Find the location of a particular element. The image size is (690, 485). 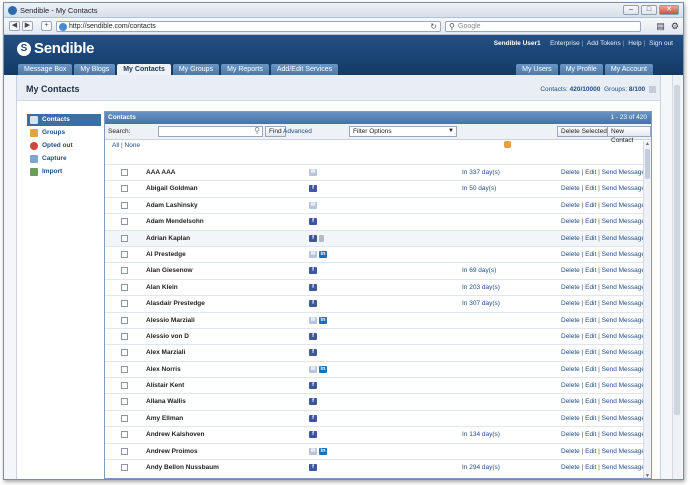

delete-selected-button: Delete Selected is located at coordinates (584, 131).